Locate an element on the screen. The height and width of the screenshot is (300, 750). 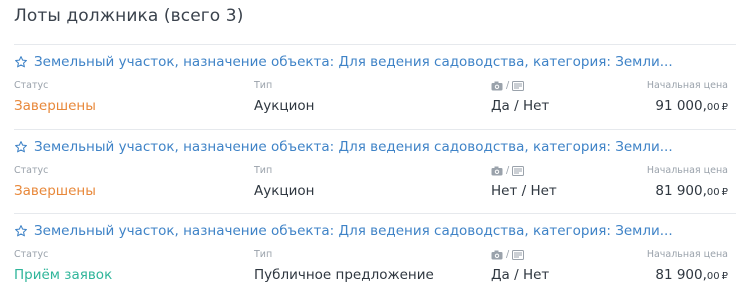
price-main: 91 000, is located at coordinates (681, 106).